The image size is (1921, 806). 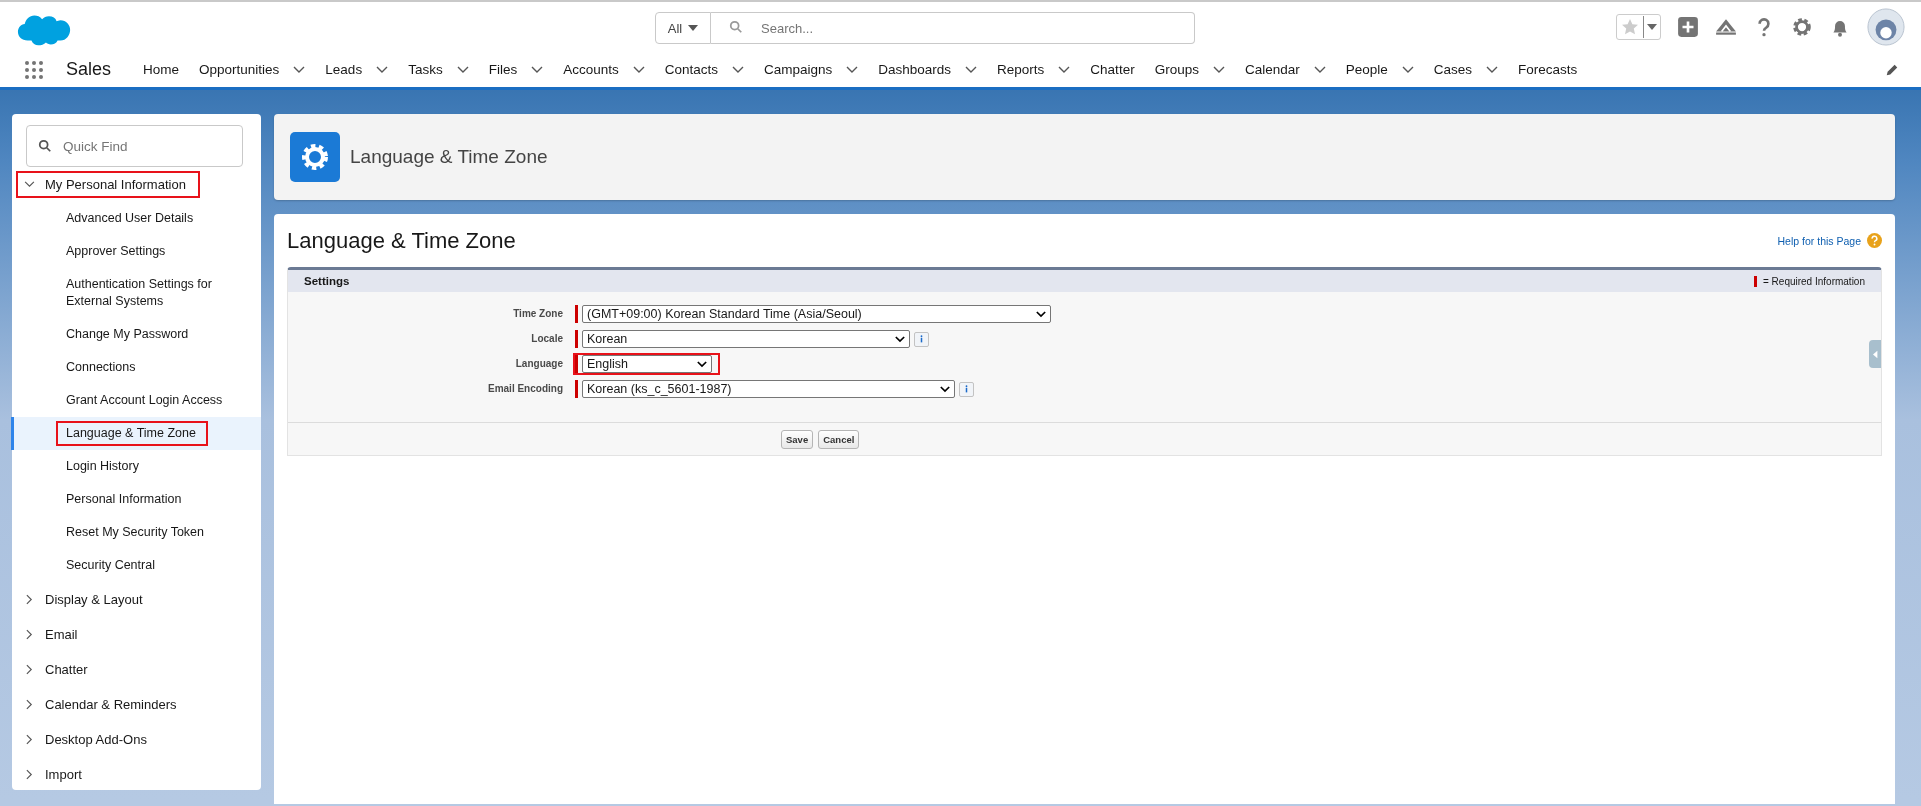 I want to click on required-legend: = Required Information, so click(x=1814, y=281).